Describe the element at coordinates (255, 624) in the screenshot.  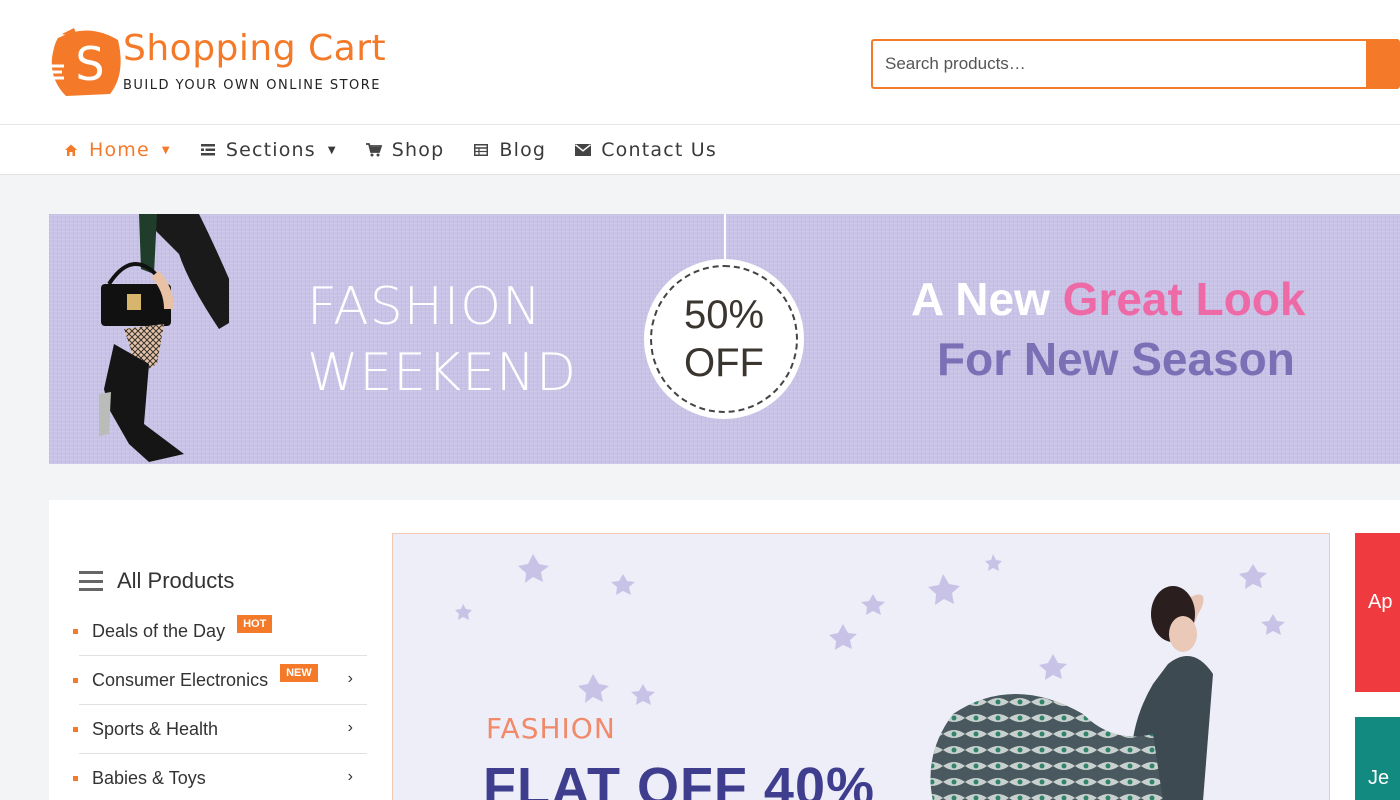
I see `hot-badge: HOT` at that location.